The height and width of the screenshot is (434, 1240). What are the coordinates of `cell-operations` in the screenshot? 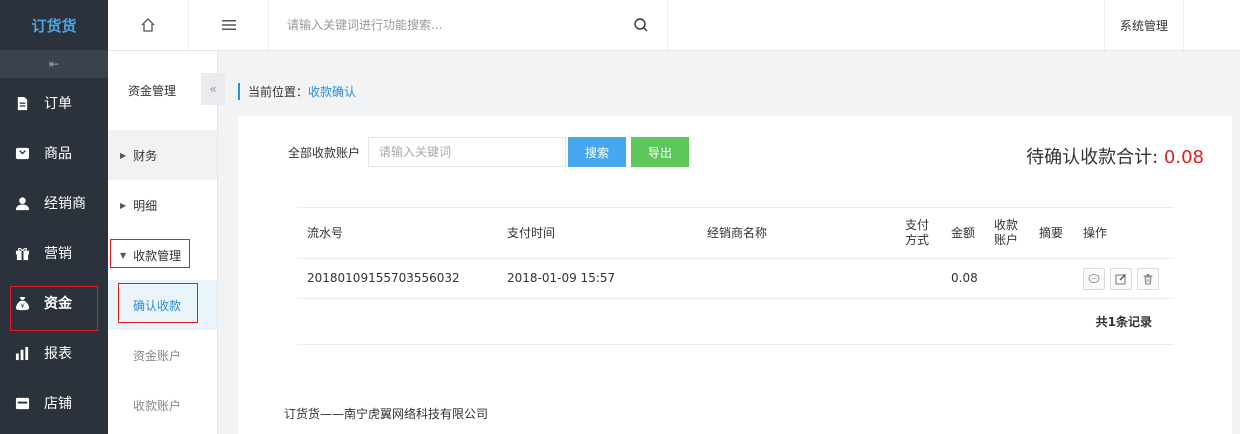 It's located at (1121, 278).